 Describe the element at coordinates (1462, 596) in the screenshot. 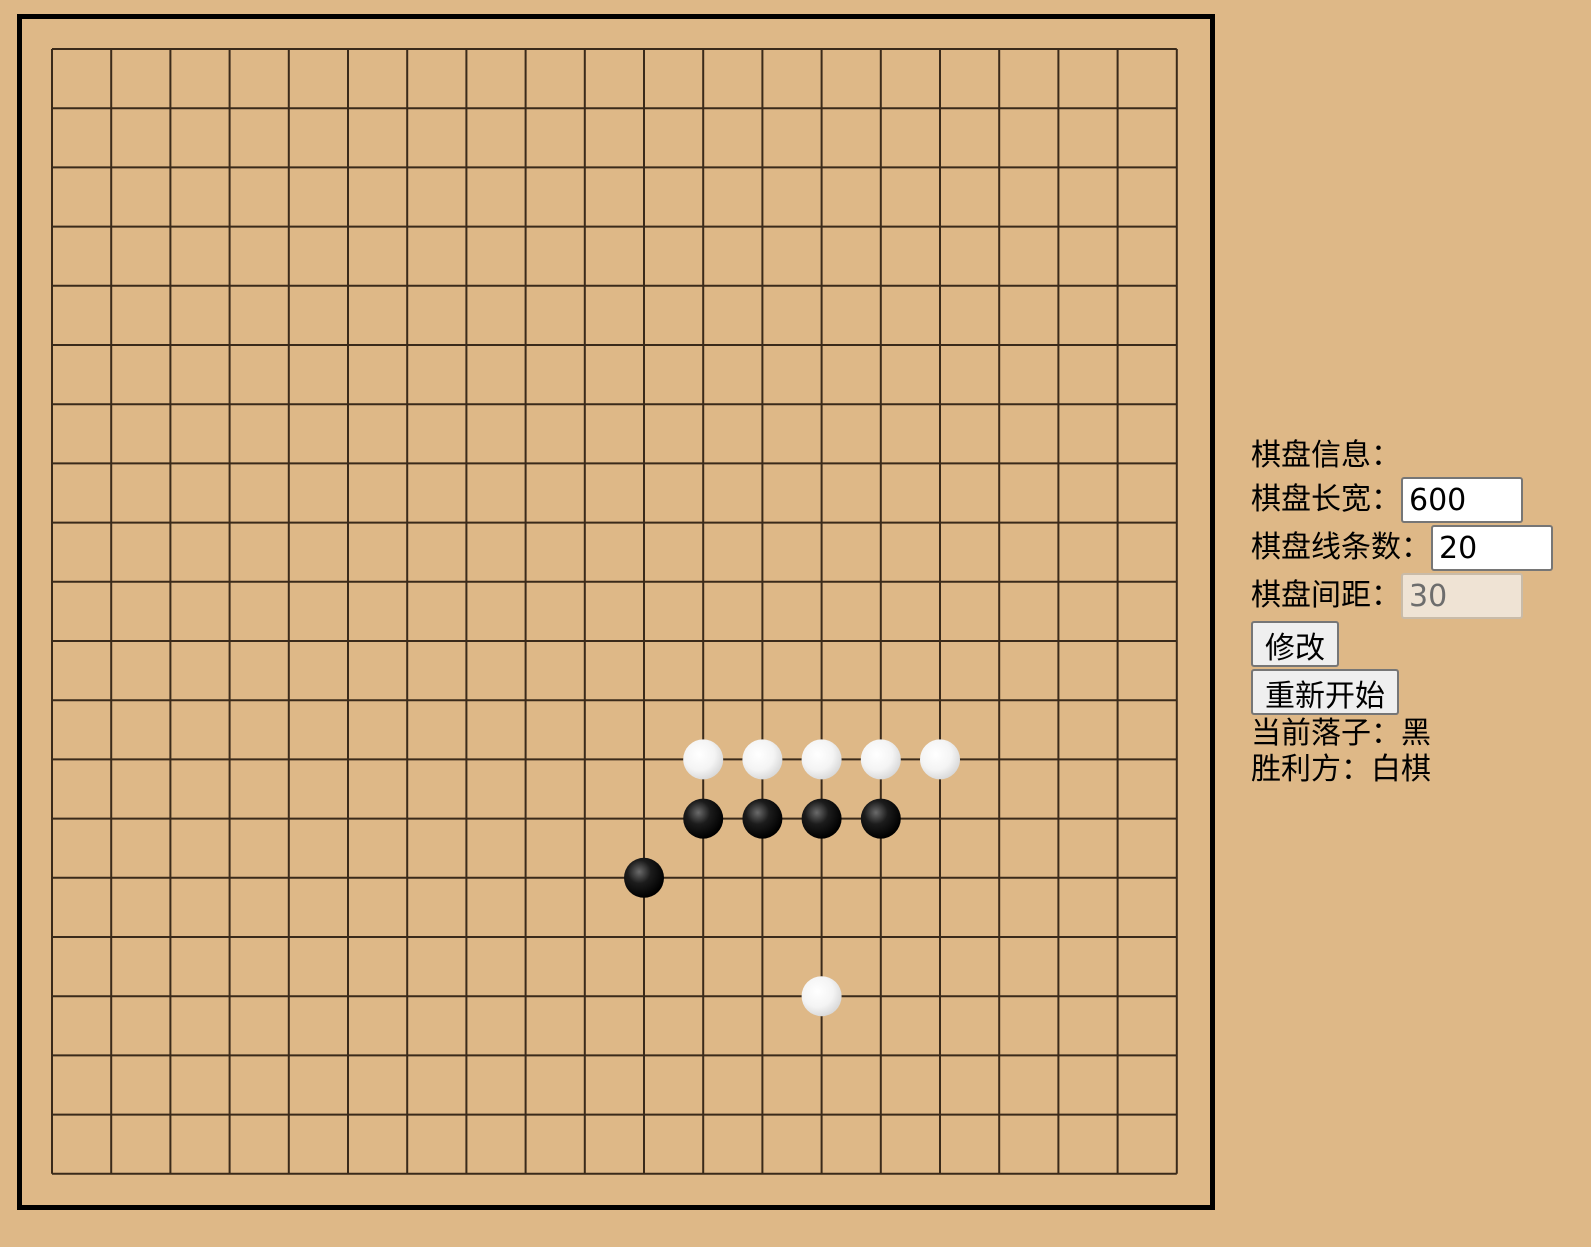

I see `board-spacing-input` at that location.